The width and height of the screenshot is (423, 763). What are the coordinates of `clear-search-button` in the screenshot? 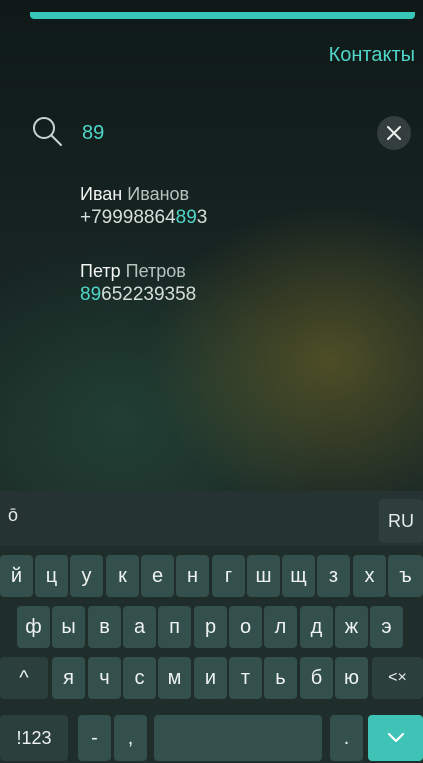 It's located at (394, 133).